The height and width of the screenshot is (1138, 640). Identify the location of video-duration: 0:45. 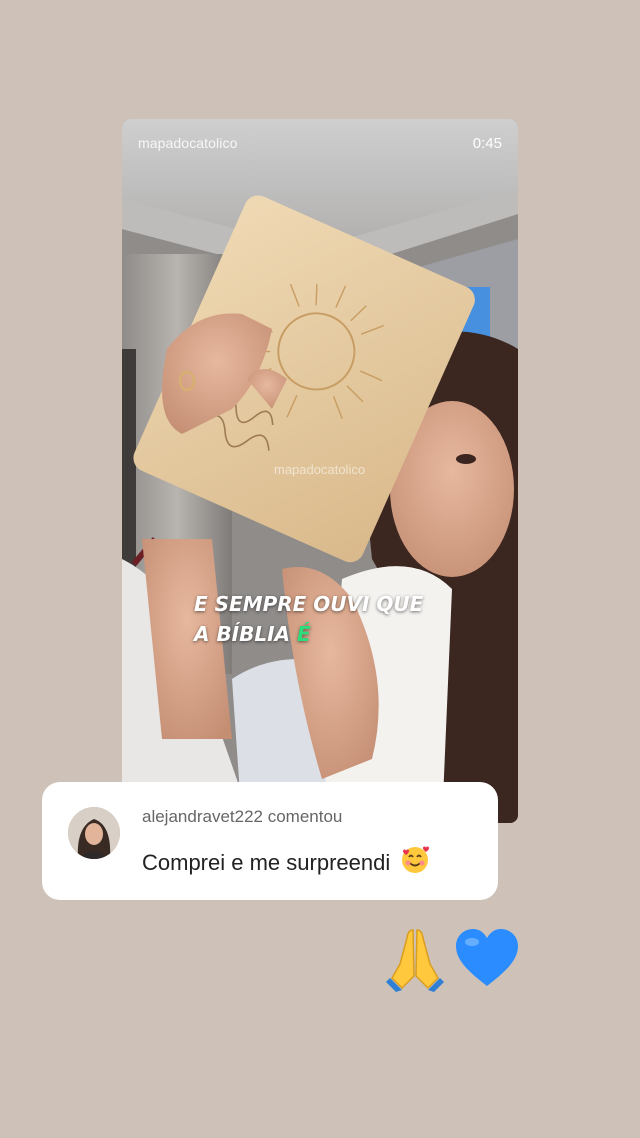
(487, 143).